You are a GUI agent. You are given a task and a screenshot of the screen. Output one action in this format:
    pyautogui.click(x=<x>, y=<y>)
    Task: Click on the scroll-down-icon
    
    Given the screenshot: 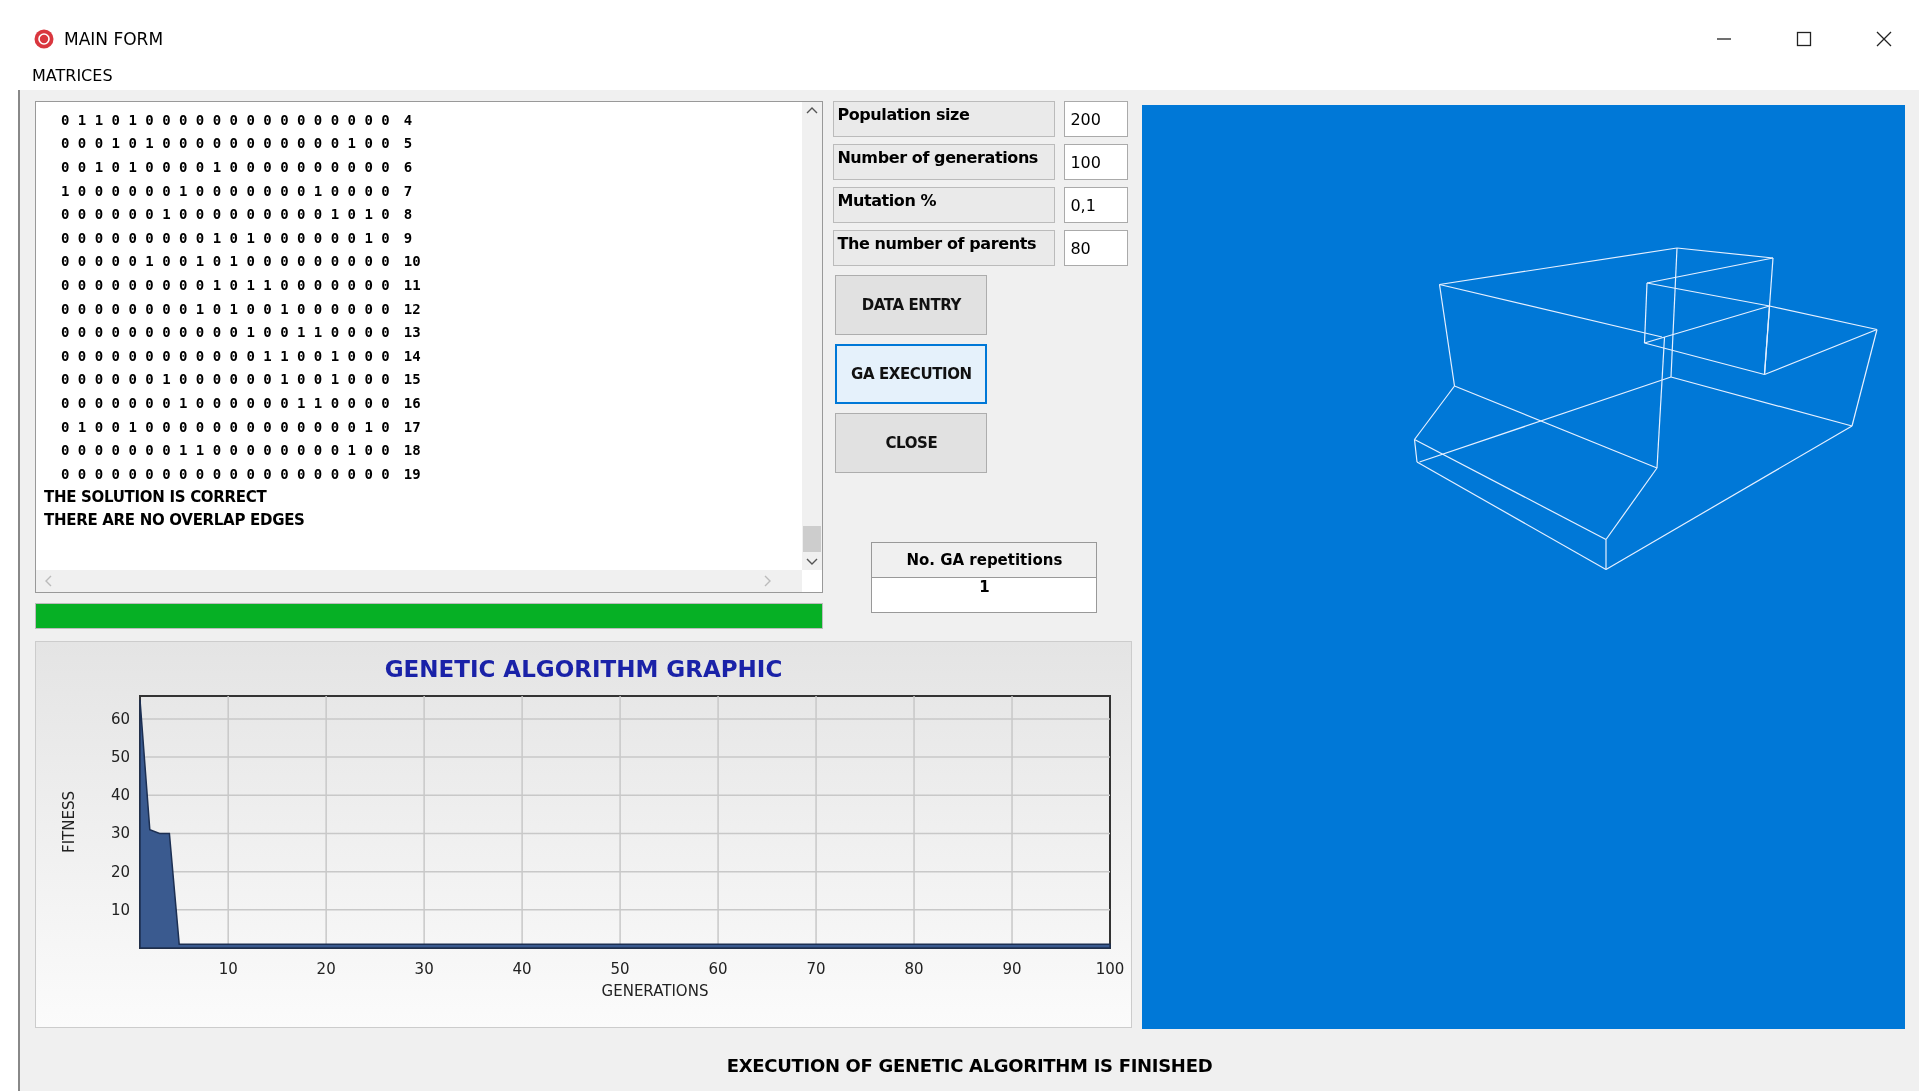 What is the action you would take?
    pyautogui.click(x=812, y=562)
    